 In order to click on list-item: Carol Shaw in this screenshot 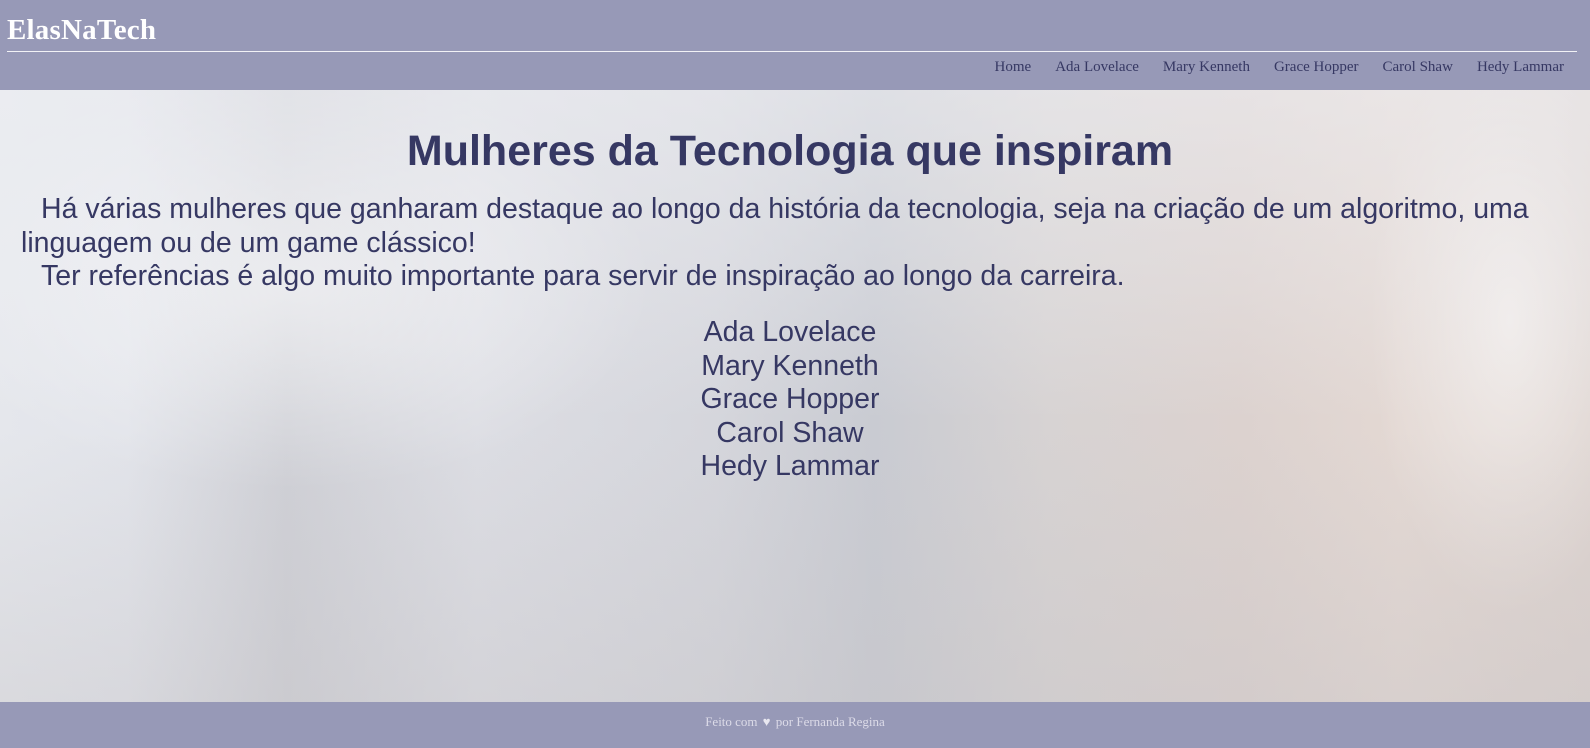, I will do `click(790, 434)`.